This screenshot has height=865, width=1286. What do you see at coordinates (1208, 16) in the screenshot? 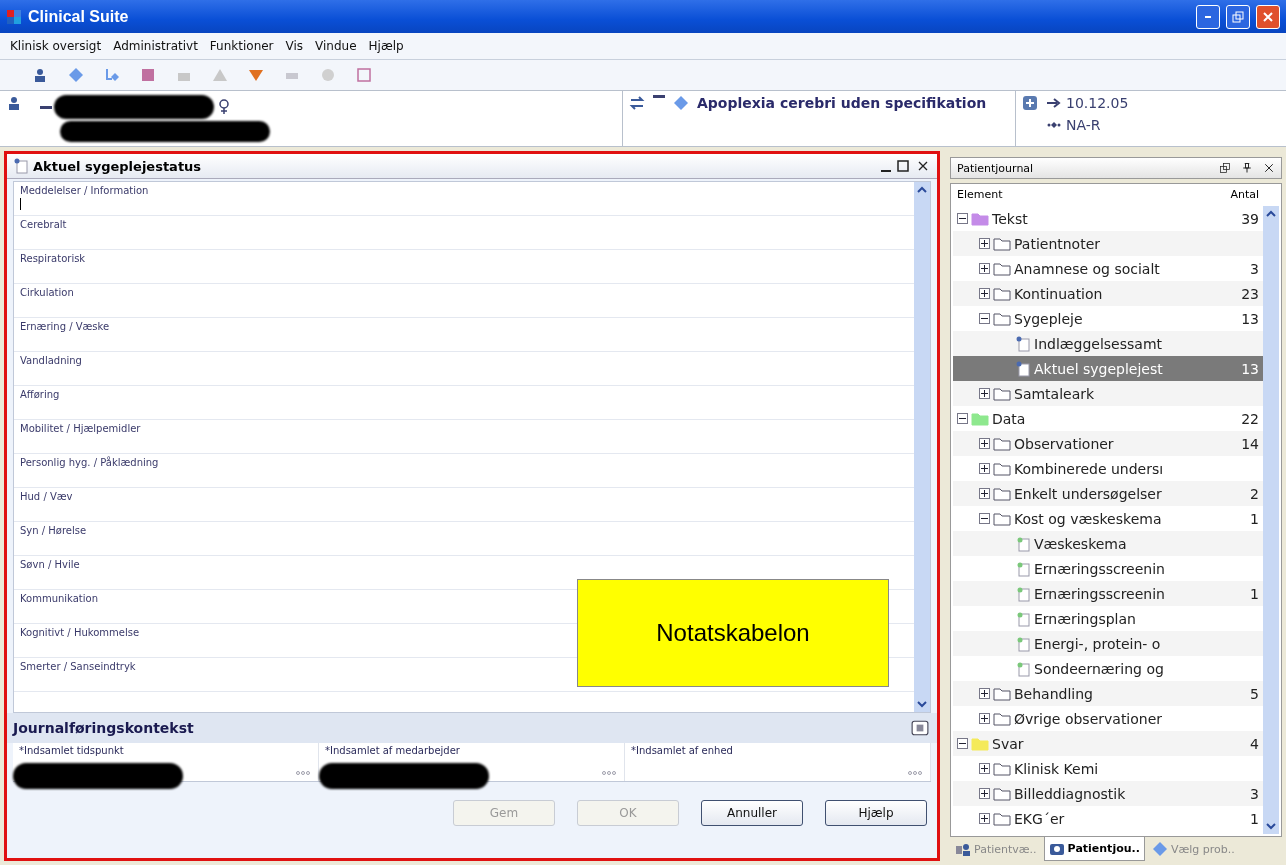
I see `minimize-button` at bounding box center [1208, 16].